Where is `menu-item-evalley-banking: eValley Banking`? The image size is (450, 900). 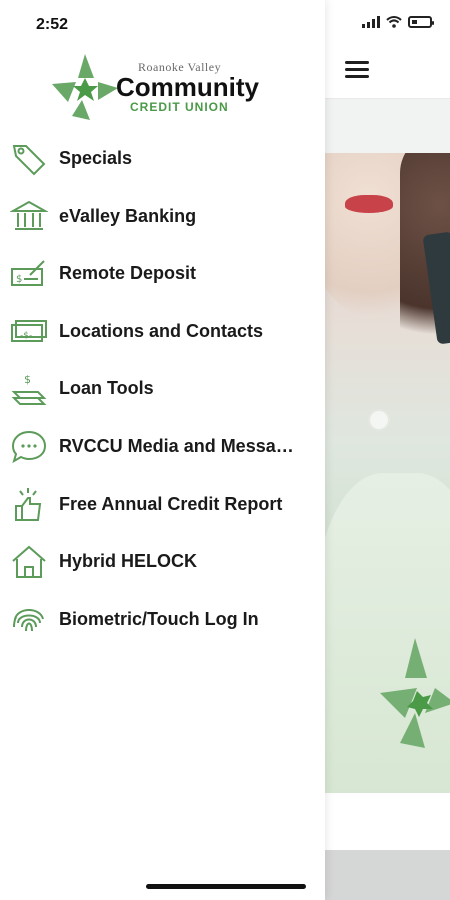
menu-item-evalley-banking: eValley Banking is located at coordinates (162, 217).